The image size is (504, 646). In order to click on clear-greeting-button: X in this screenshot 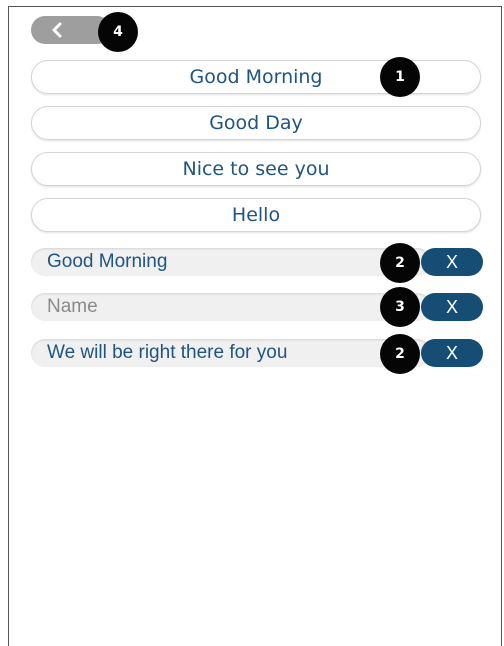, I will do `click(452, 262)`.